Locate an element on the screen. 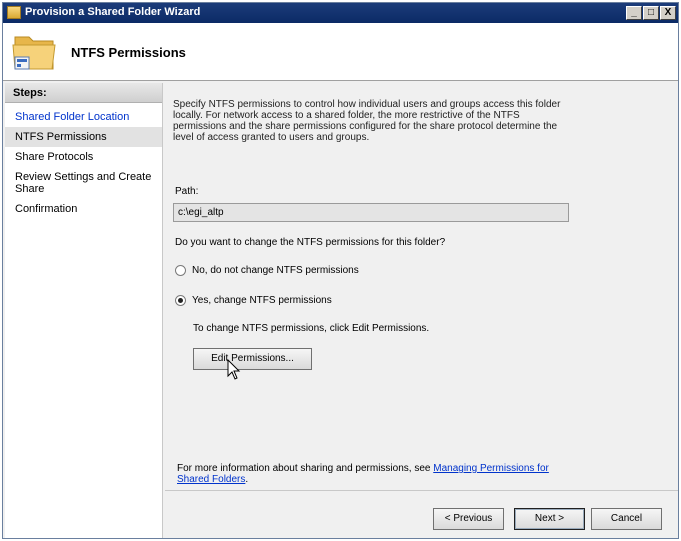 The image size is (681, 541). steps-heading: Steps: is located at coordinates (83, 93).